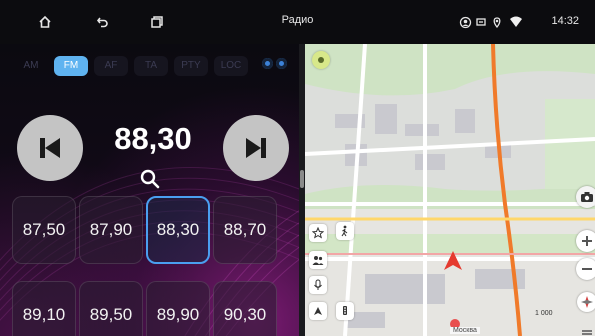 This screenshot has width=595, height=336. What do you see at coordinates (544, 313) in the screenshot?
I see `map-scale: 1 000` at bounding box center [544, 313].